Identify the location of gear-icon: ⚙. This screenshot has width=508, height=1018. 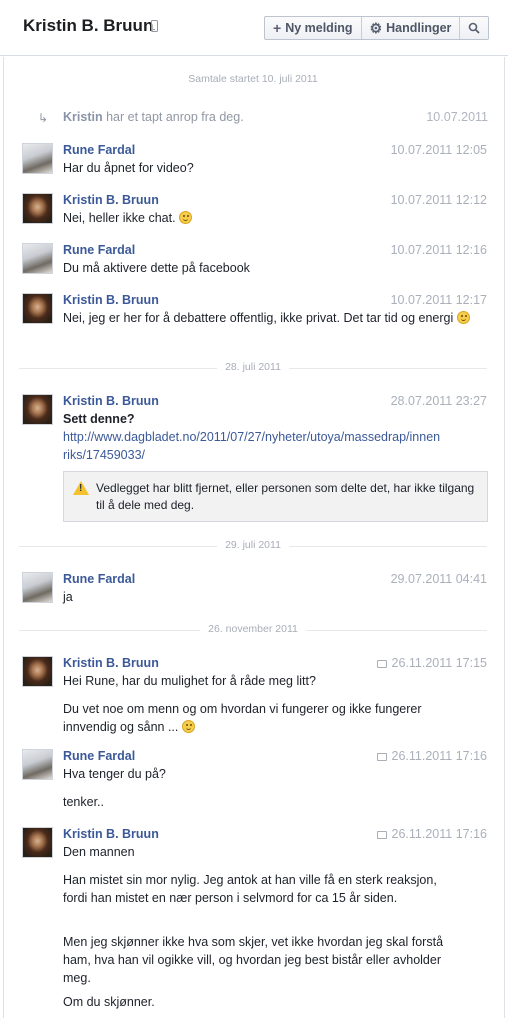
(376, 28).